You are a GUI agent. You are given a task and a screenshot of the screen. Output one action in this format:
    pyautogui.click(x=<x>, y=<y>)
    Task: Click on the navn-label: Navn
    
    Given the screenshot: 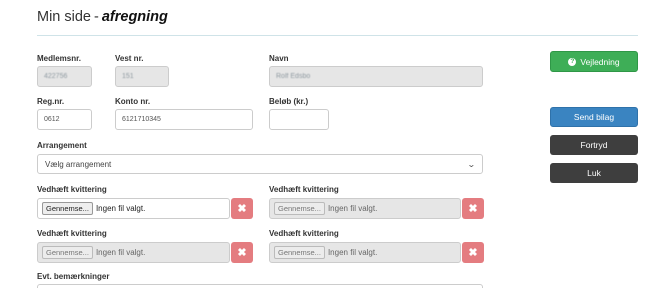 What is the action you would take?
    pyautogui.click(x=279, y=58)
    